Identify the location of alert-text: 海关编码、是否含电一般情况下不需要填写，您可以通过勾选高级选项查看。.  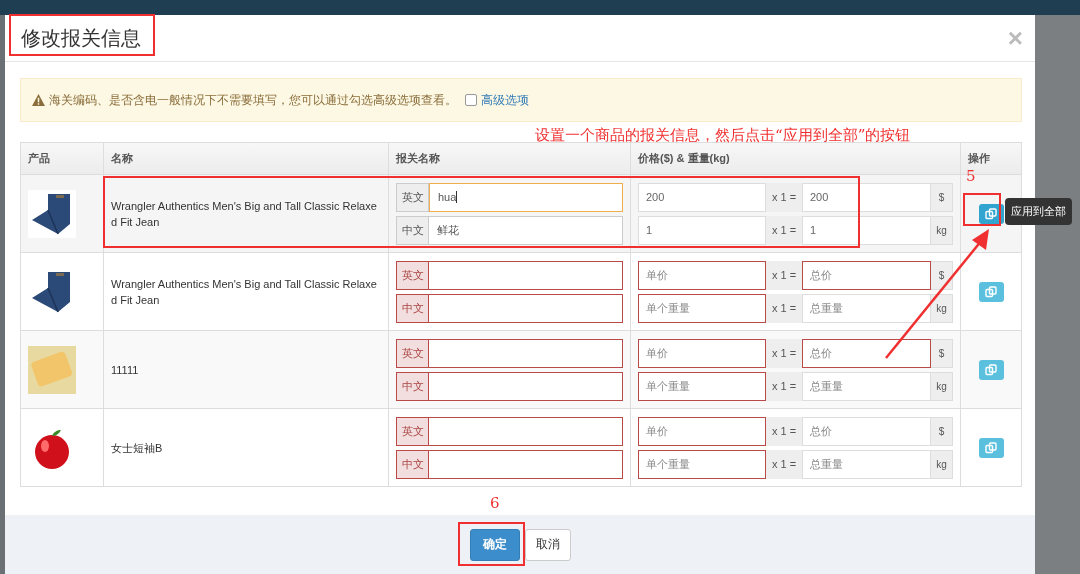
(253, 100).